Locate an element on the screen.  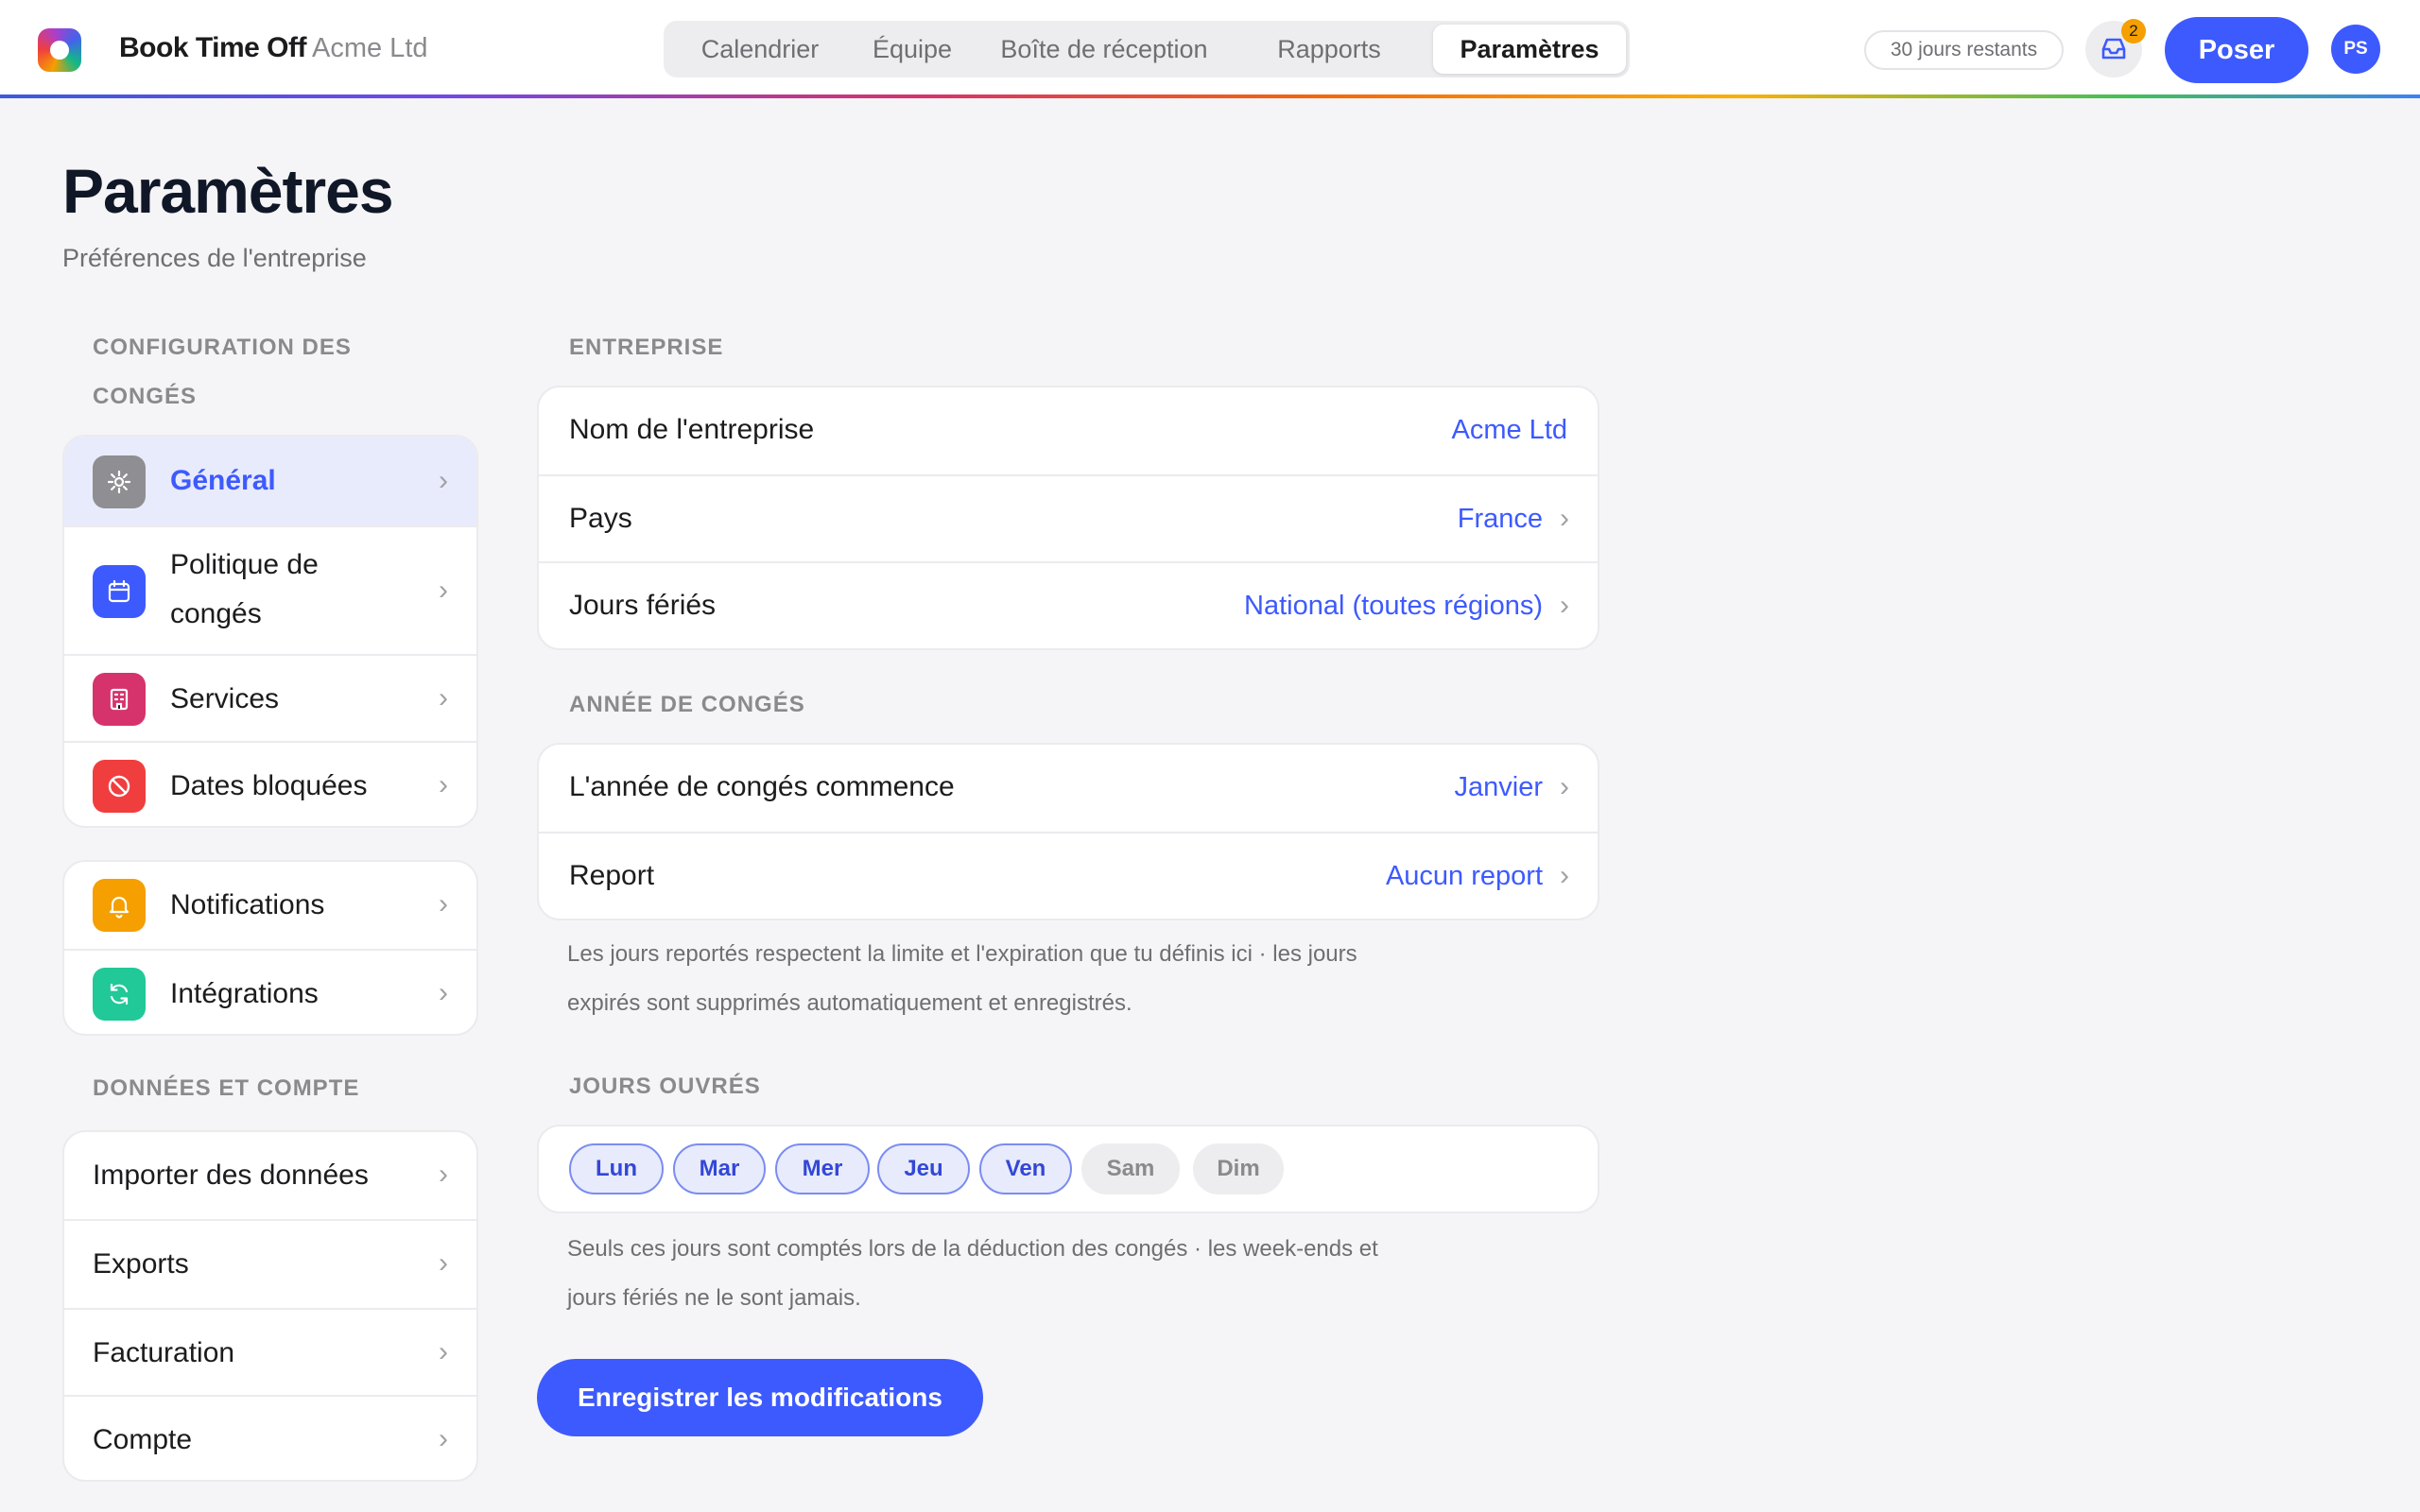
day-toggle-tue: Mar is located at coordinates (719, 1168).